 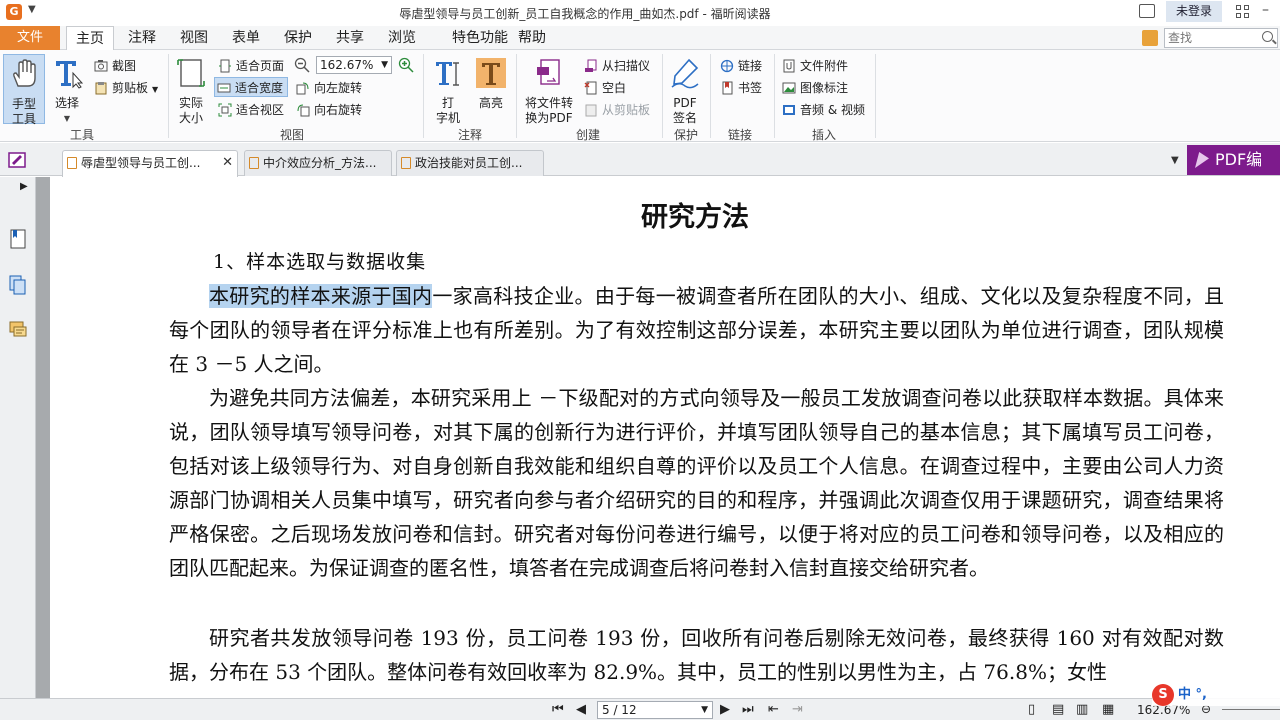 What do you see at coordinates (1082, 709) in the screenshot?
I see `facing-view-icon: ▥` at bounding box center [1082, 709].